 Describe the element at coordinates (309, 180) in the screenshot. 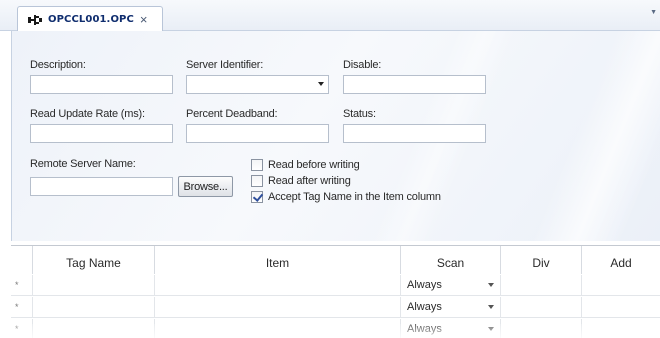

I see `checkbox-label: Read after writing` at that location.